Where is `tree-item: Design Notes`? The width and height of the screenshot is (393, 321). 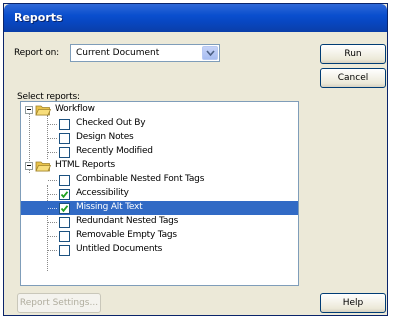
tree-item: Design Notes is located at coordinates (159, 138).